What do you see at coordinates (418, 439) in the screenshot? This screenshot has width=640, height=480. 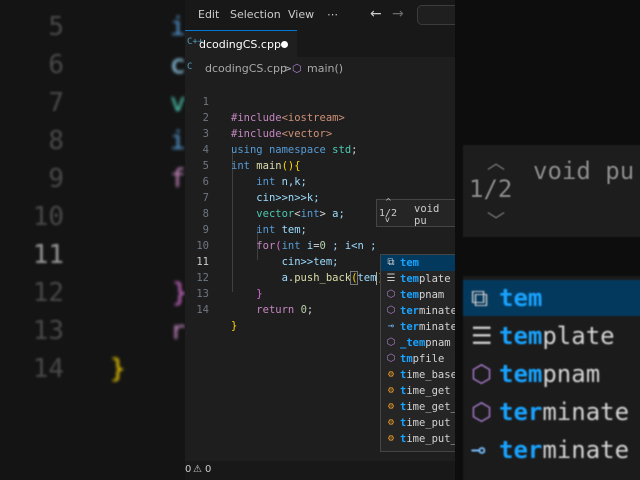 I see `suggest-item: ⚙ time_put_` at bounding box center [418, 439].